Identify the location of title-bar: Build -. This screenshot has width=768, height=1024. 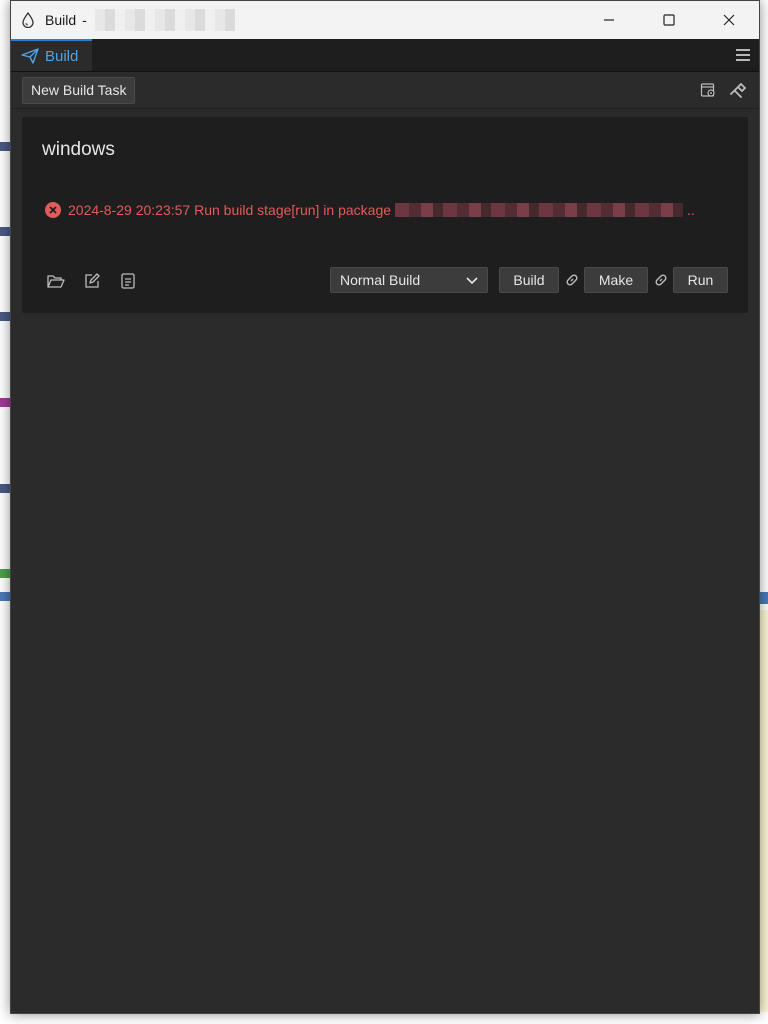
(385, 20).